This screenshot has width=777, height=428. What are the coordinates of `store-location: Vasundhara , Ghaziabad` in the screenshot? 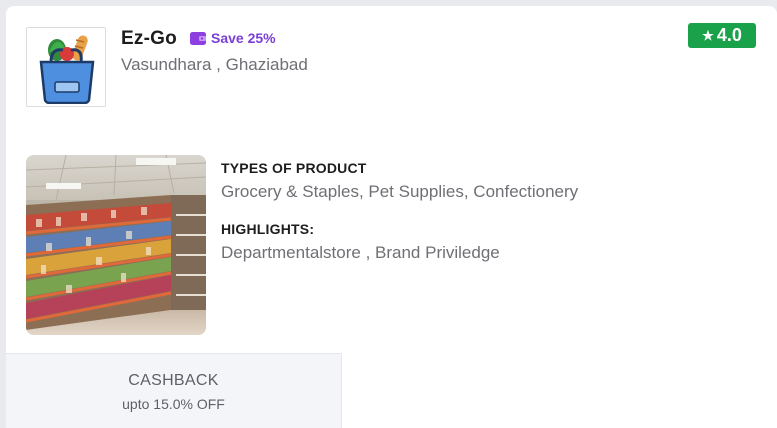 It's located at (214, 64).